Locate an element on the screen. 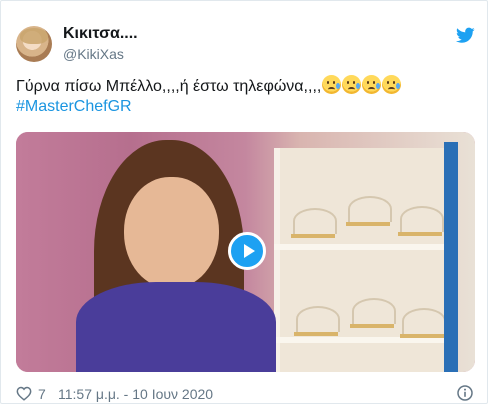  tweet-text: Γύρνα πίσω Μπέλλο,,,,ή έστω τηλεφώνα,,,, is located at coordinates (246, 86).